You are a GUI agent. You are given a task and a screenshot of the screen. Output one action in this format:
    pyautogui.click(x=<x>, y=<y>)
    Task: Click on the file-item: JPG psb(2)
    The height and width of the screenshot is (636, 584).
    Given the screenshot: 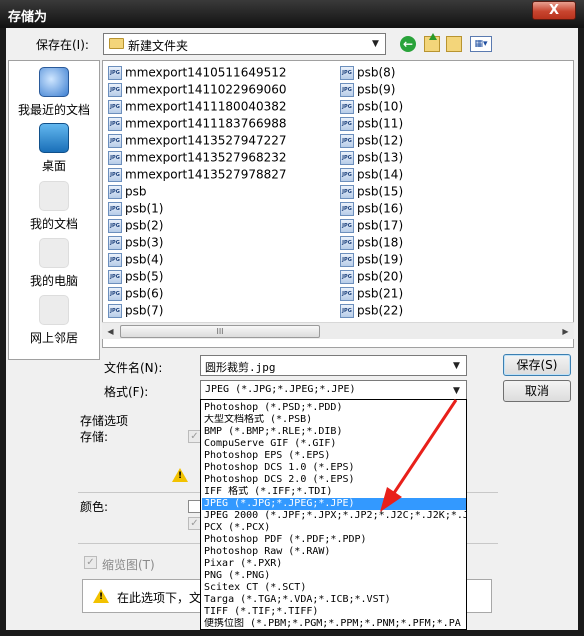 What is the action you would take?
    pyautogui.click(x=135, y=226)
    